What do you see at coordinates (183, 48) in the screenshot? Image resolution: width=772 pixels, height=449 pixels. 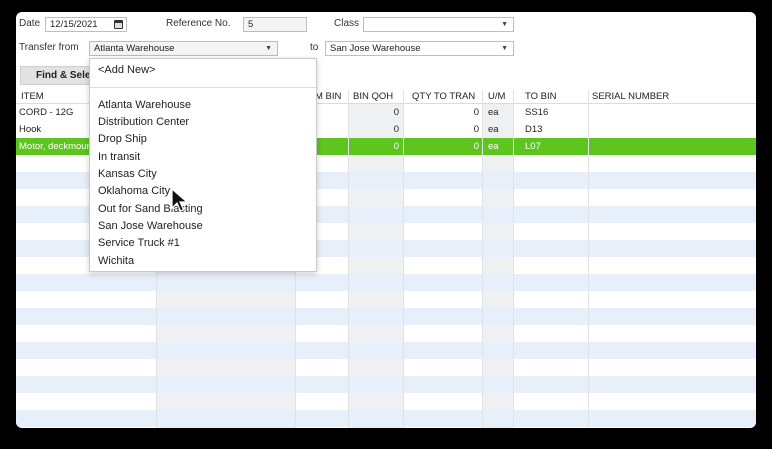 I see `transfer-from-select: Atlanta Warehouse ▼` at bounding box center [183, 48].